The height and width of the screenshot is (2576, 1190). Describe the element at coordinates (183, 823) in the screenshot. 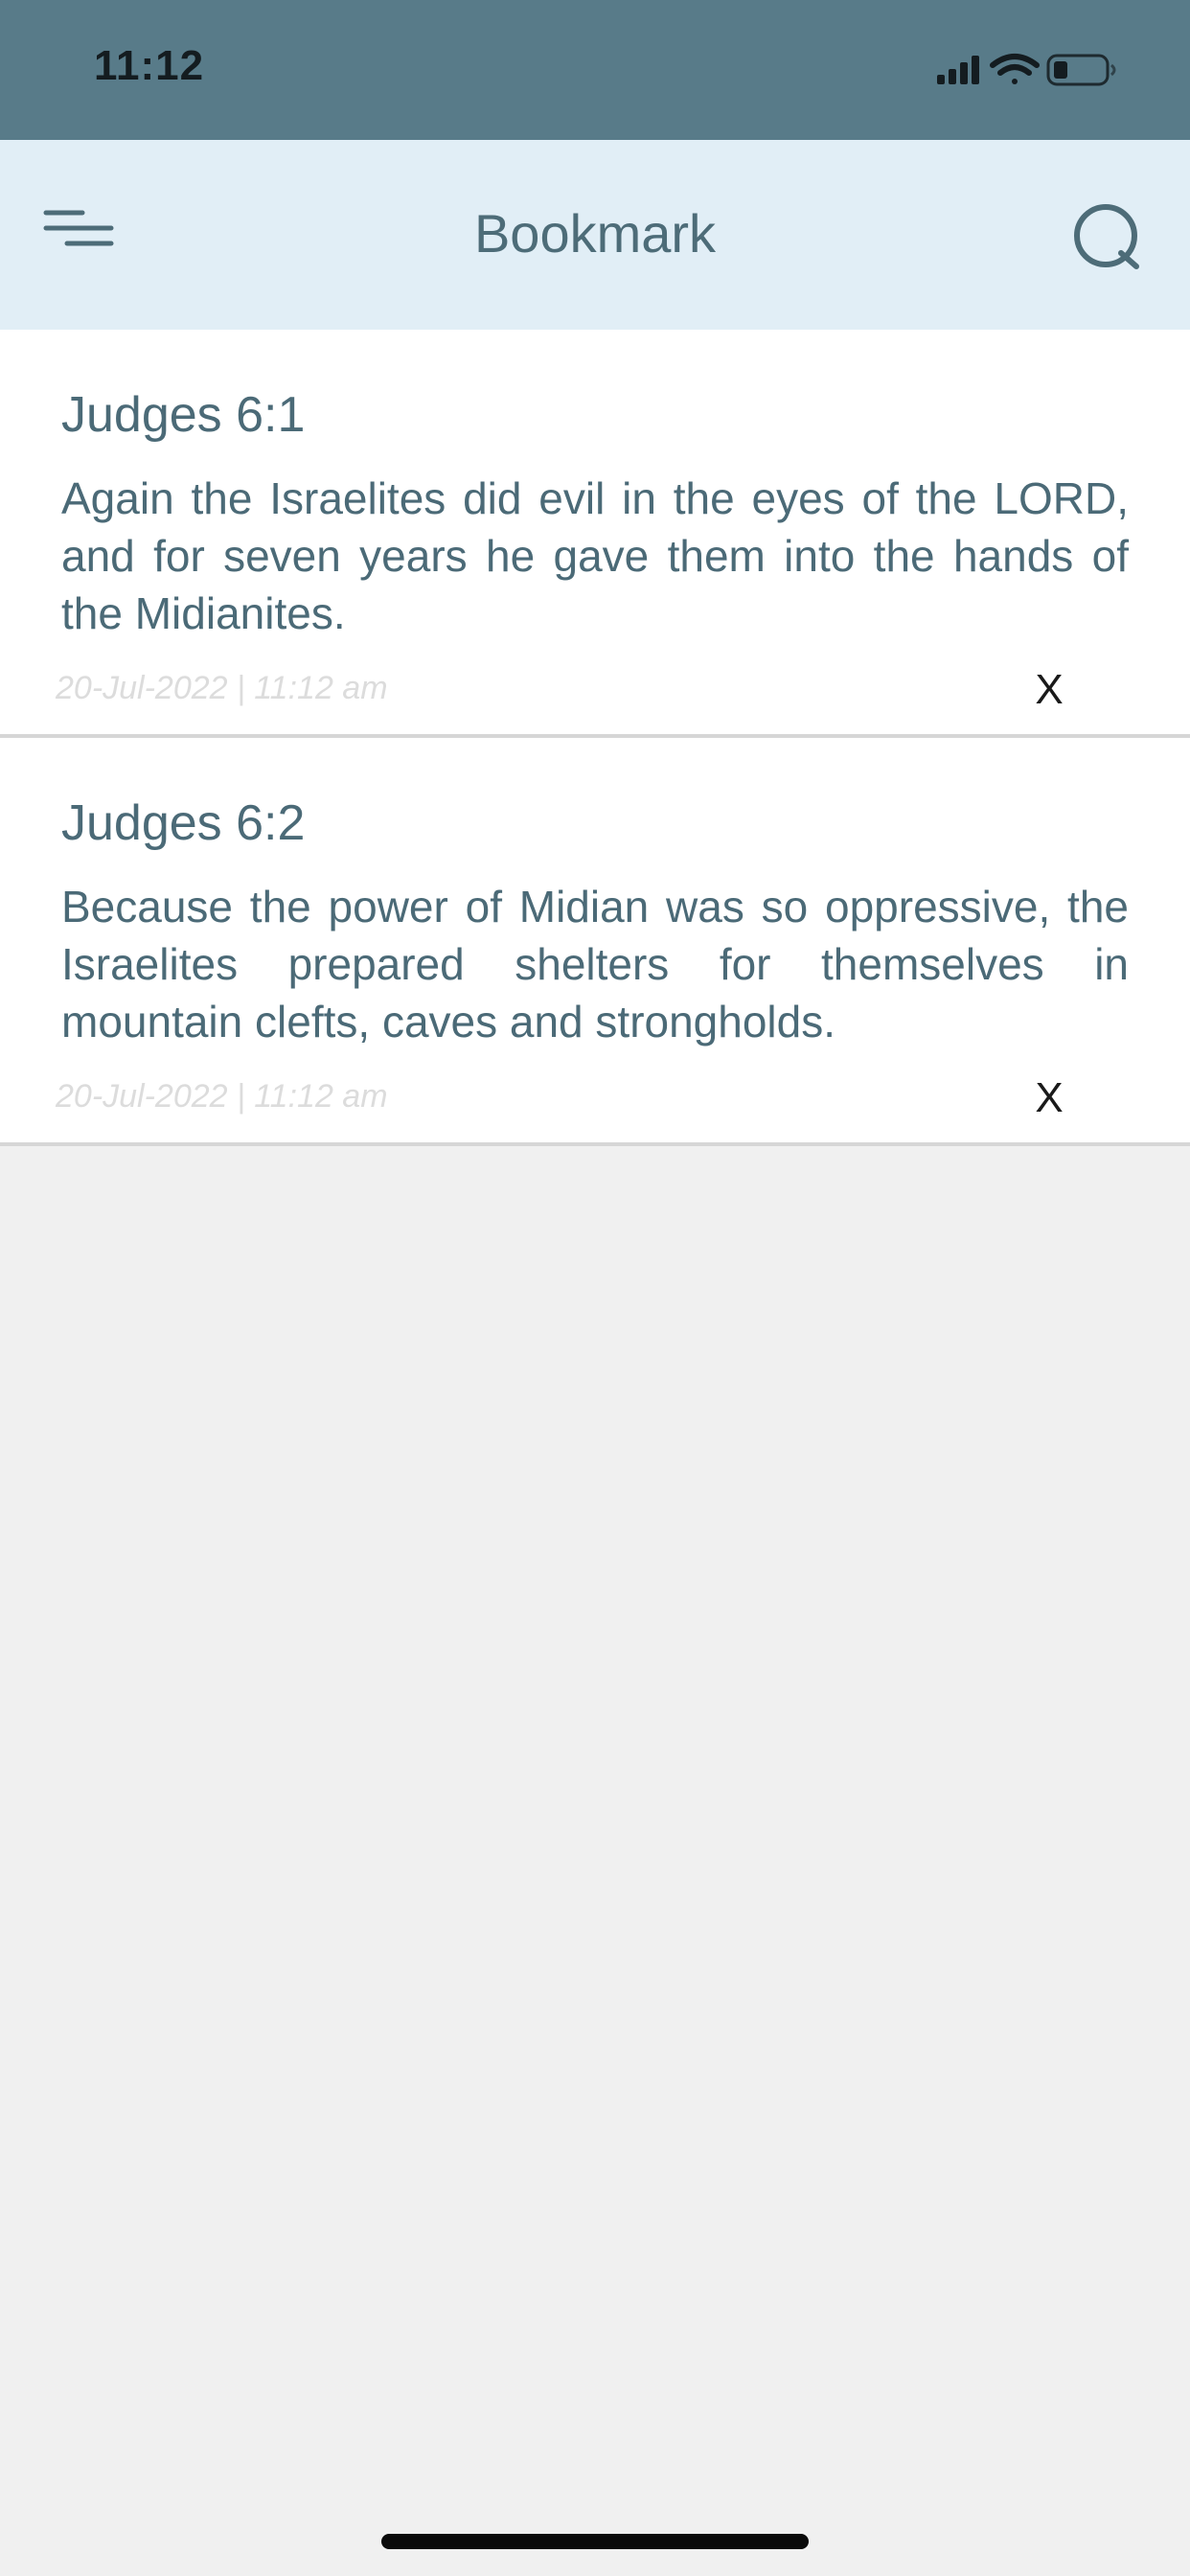

I see `bookmark-reference: Judges 6:2` at that location.